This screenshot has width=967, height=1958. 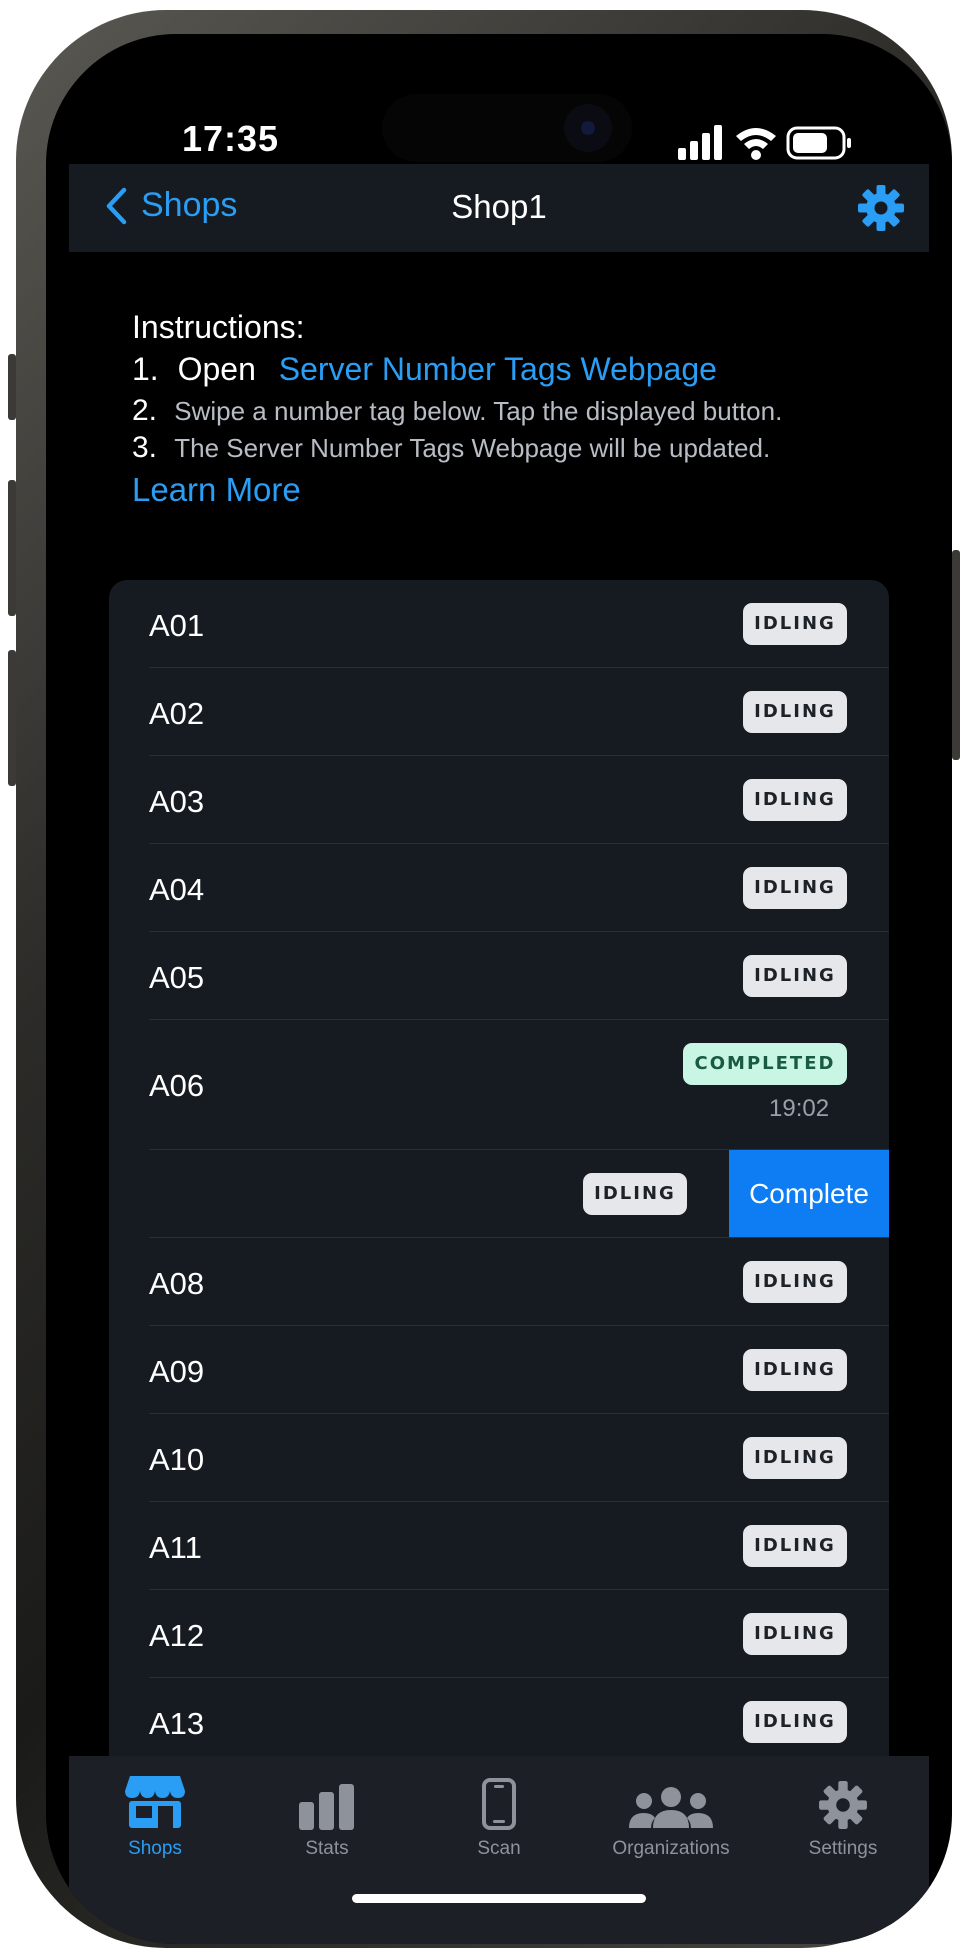 I want to click on page-title: Shop1, so click(x=499, y=206).